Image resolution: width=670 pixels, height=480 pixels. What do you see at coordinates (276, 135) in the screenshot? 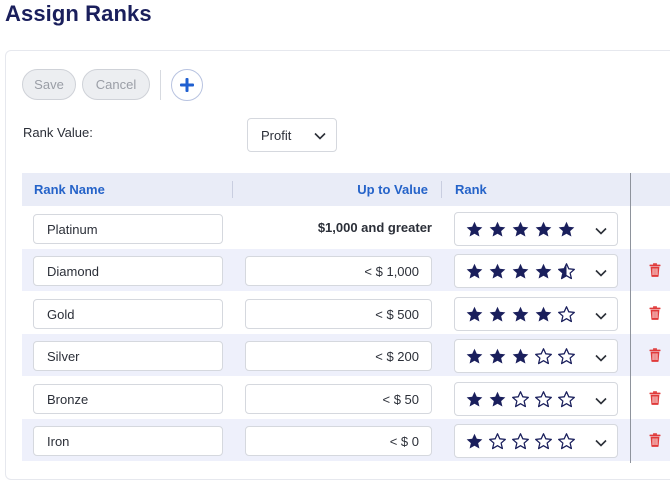
I see `rank-value-selected: Profit` at bounding box center [276, 135].